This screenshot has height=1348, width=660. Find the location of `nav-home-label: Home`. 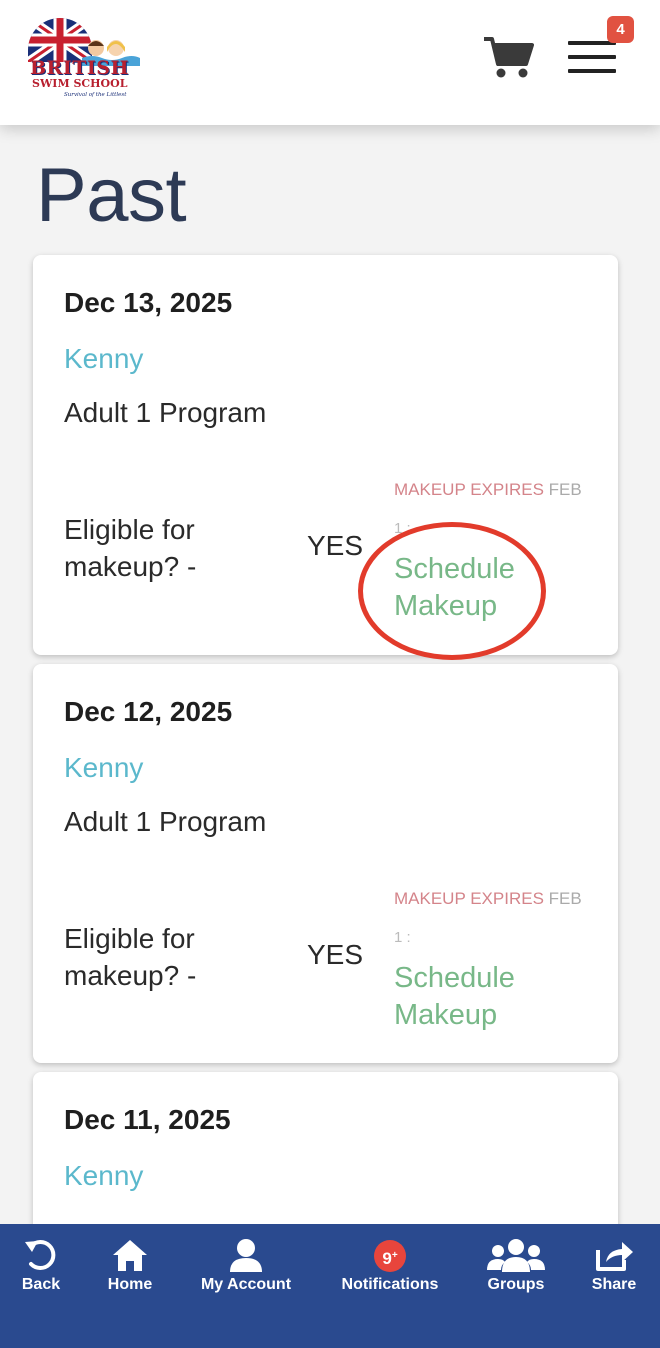

nav-home-label: Home is located at coordinates (130, 1284).